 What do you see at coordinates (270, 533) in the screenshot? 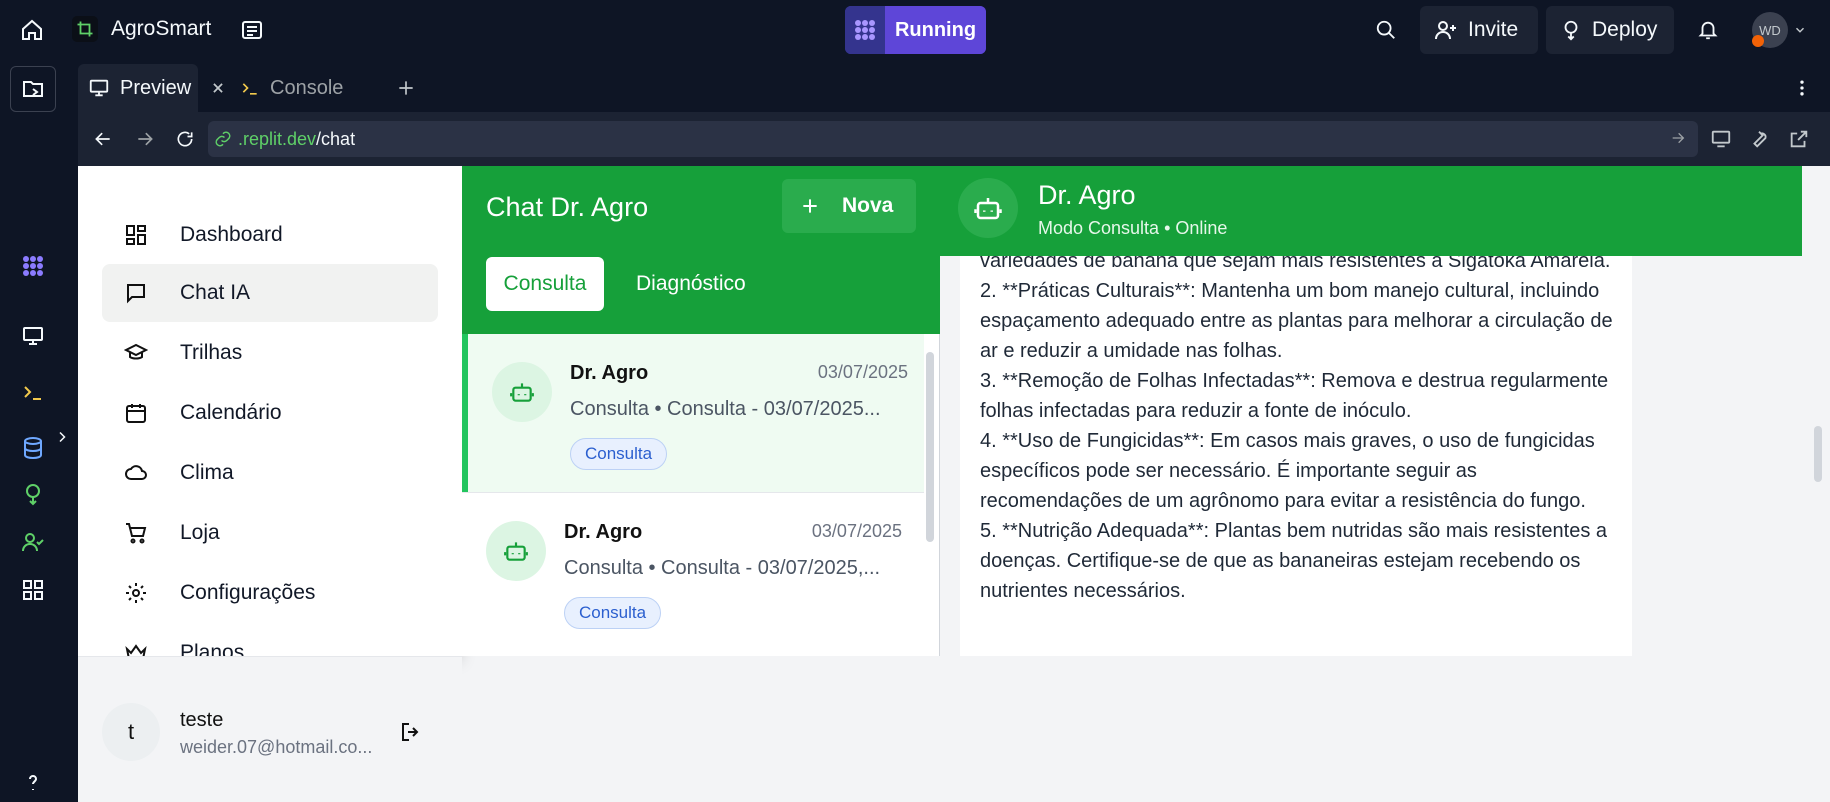
I see `sidebar-item-loja: Loja` at bounding box center [270, 533].